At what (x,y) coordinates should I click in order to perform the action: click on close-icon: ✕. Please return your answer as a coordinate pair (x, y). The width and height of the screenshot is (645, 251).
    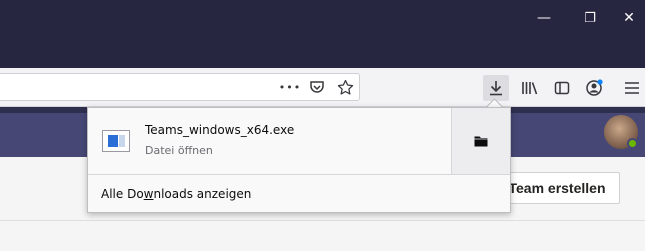
    Looking at the image, I should click on (629, 18).